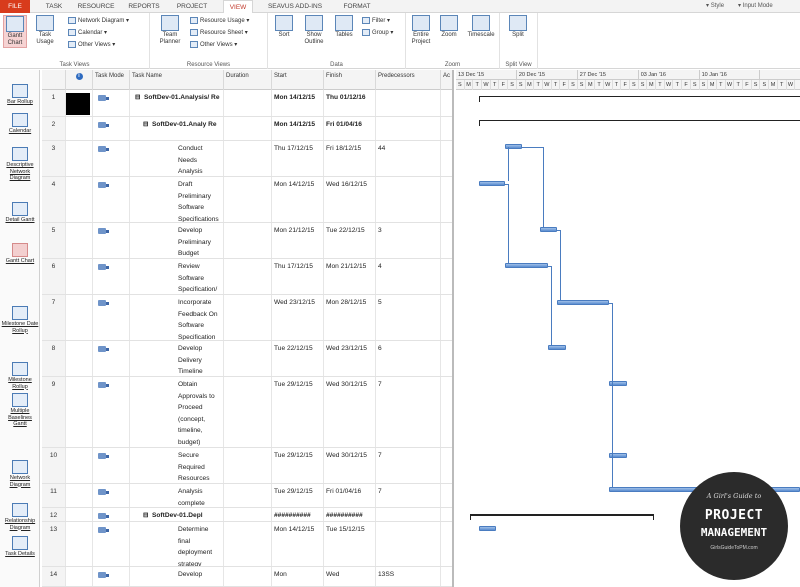 This screenshot has width=800, height=587. I want to click on finish-cell: Fri 01/04/16, so click(350, 495).